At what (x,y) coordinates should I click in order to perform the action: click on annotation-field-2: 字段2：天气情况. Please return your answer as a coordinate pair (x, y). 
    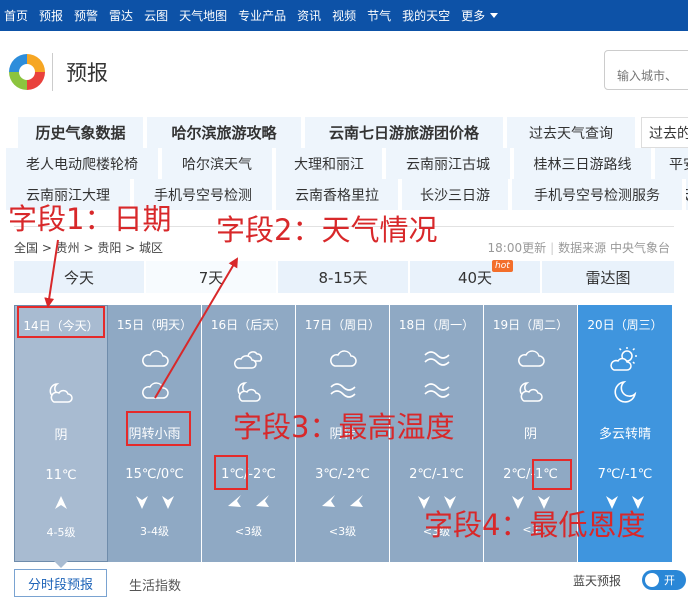
    Looking at the image, I should click on (327, 230).